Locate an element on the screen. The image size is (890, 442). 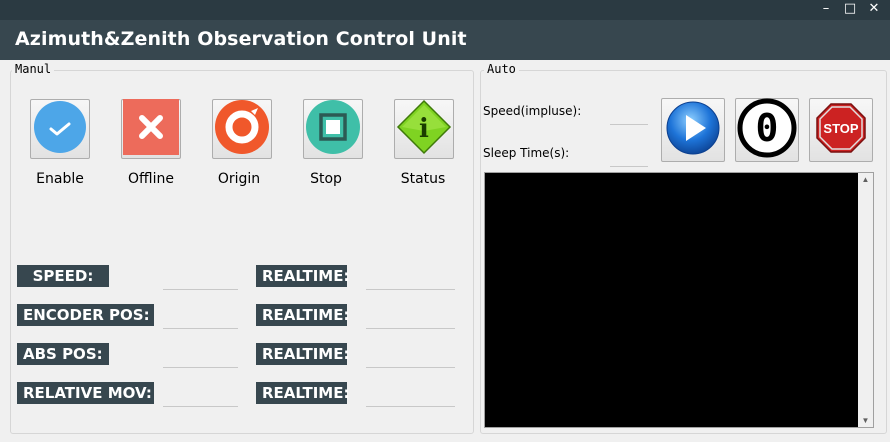
x-icon is located at coordinates (151, 129).